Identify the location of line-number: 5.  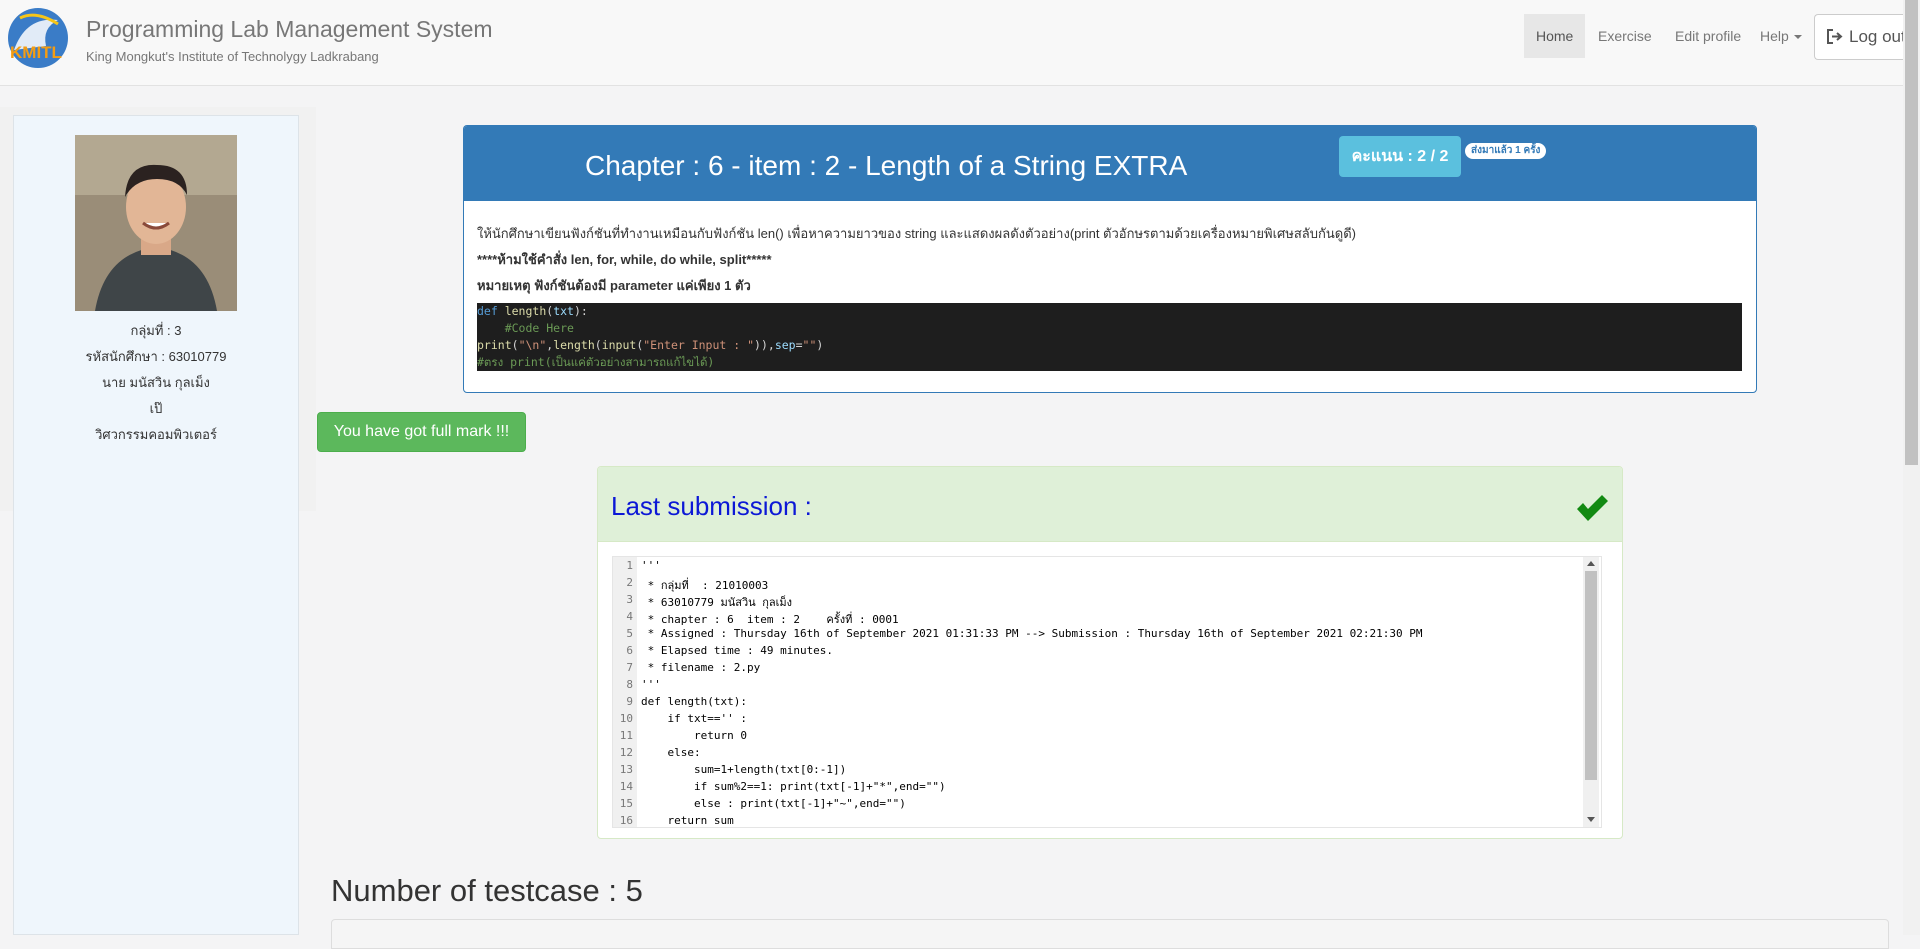
(629, 633).